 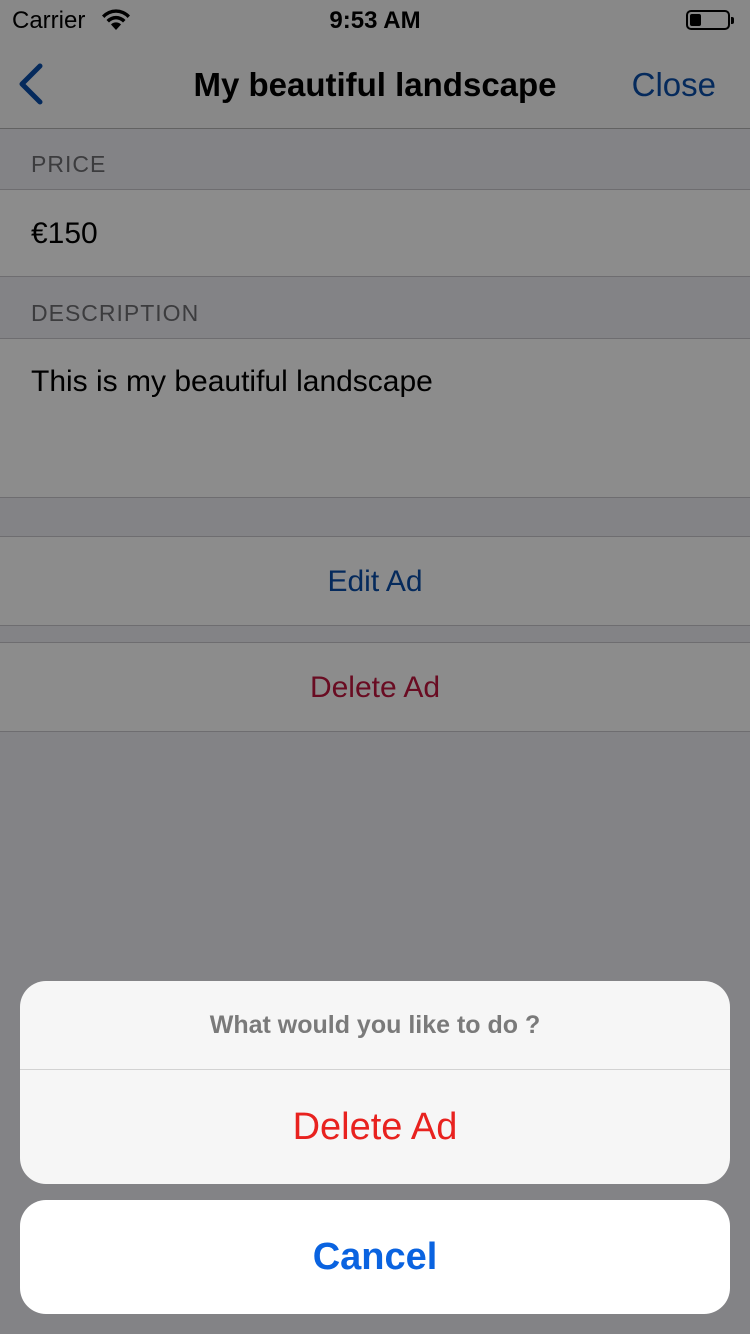 What do you see at coordinates (375, 1127) in the screenshot?
I see `sheet-delete-ad-button: Delete Ad` at bounding box center [375, 1127].